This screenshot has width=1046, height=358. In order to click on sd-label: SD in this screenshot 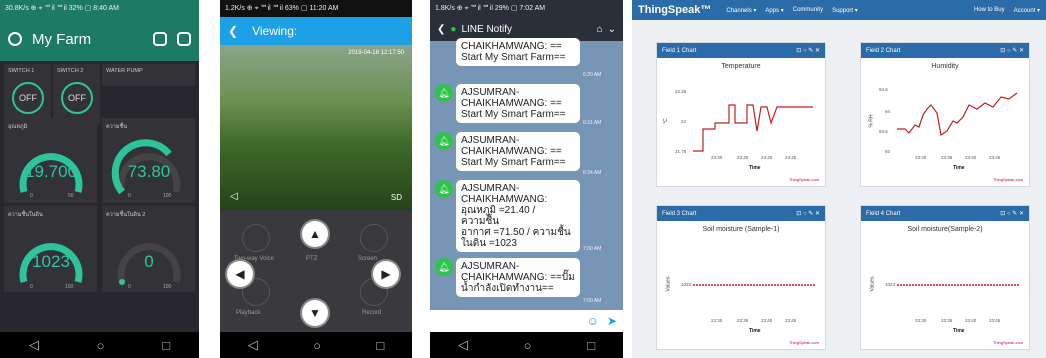, I will do `click(396, 197)`.